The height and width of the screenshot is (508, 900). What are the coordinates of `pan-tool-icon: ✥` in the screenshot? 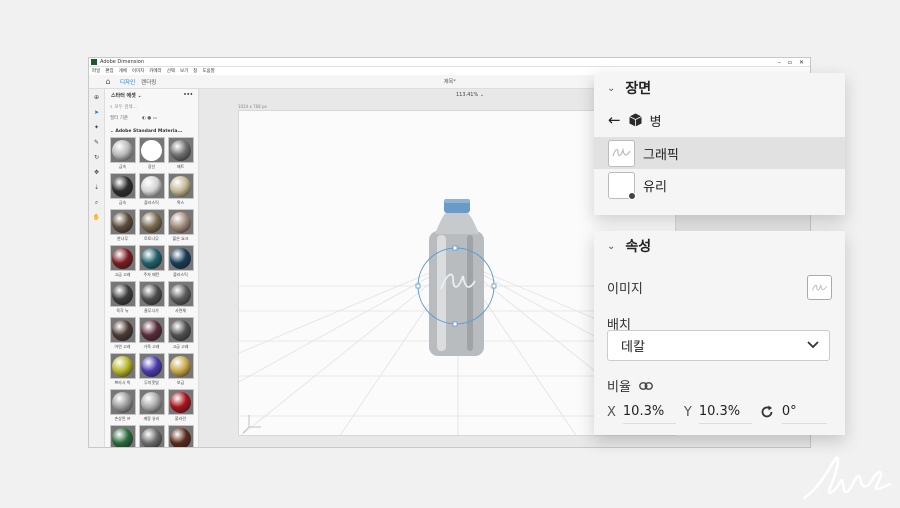 It's located at (96, 173).